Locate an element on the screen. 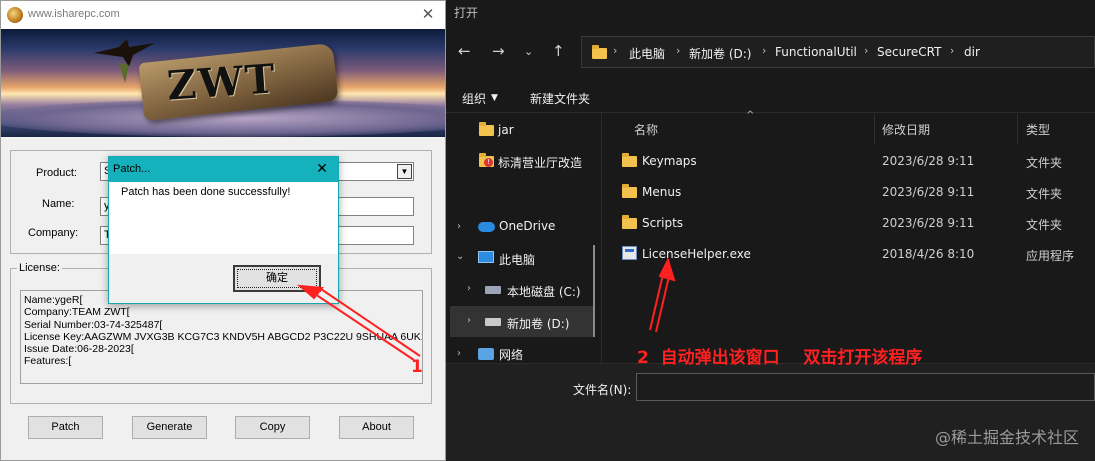 This screenshot has height=461, width=1095. sync-error-icon: ! is located at coordinates (488, 162).